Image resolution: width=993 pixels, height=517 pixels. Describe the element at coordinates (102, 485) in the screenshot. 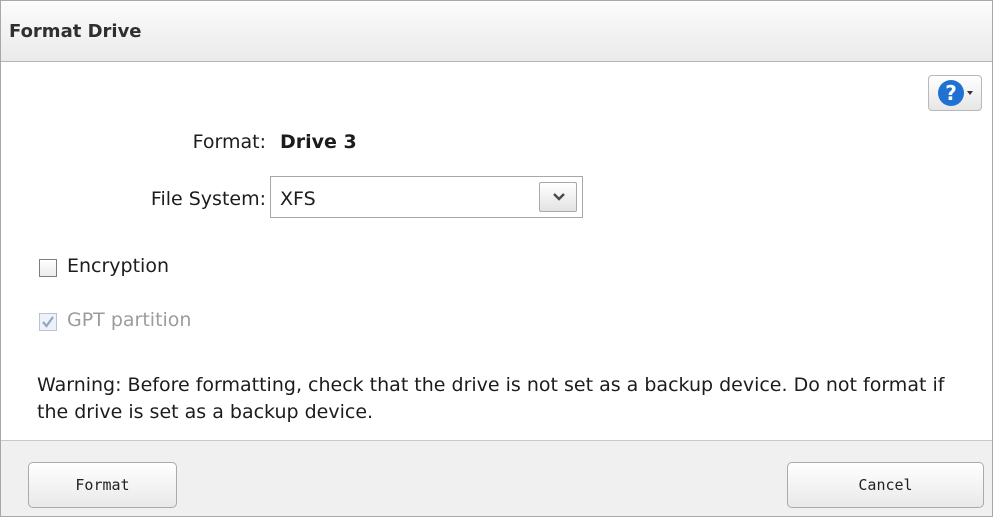

I see `format-button: Format` at that location.